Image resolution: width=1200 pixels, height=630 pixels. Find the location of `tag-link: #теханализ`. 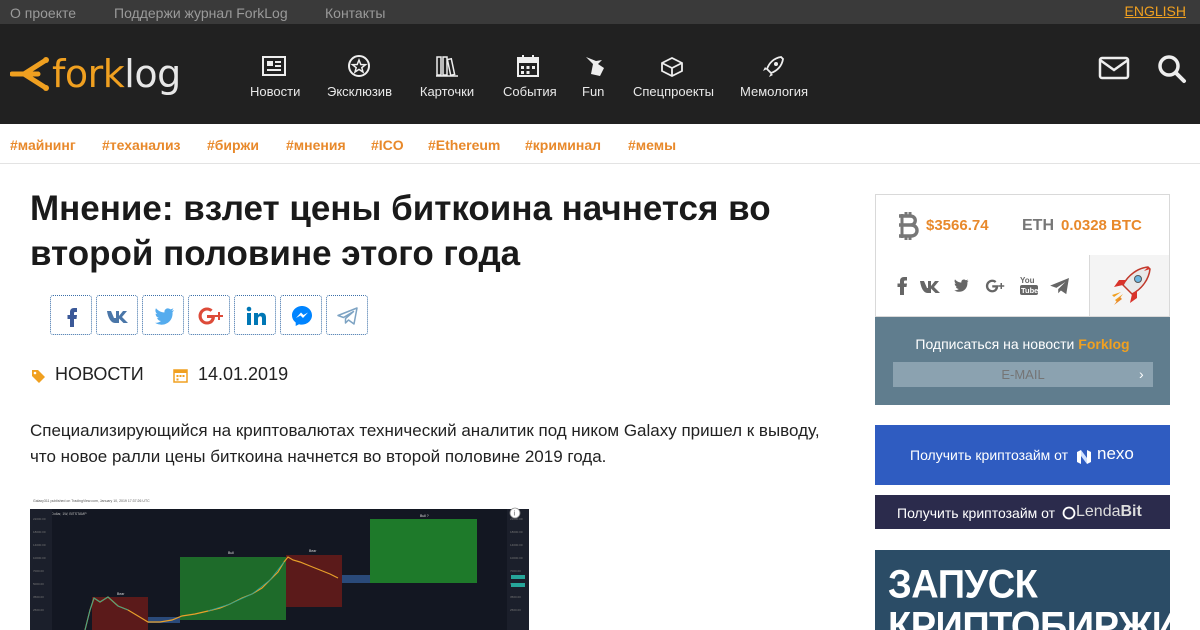

tag-link: #теханализ is located at coordinates (141, 145).